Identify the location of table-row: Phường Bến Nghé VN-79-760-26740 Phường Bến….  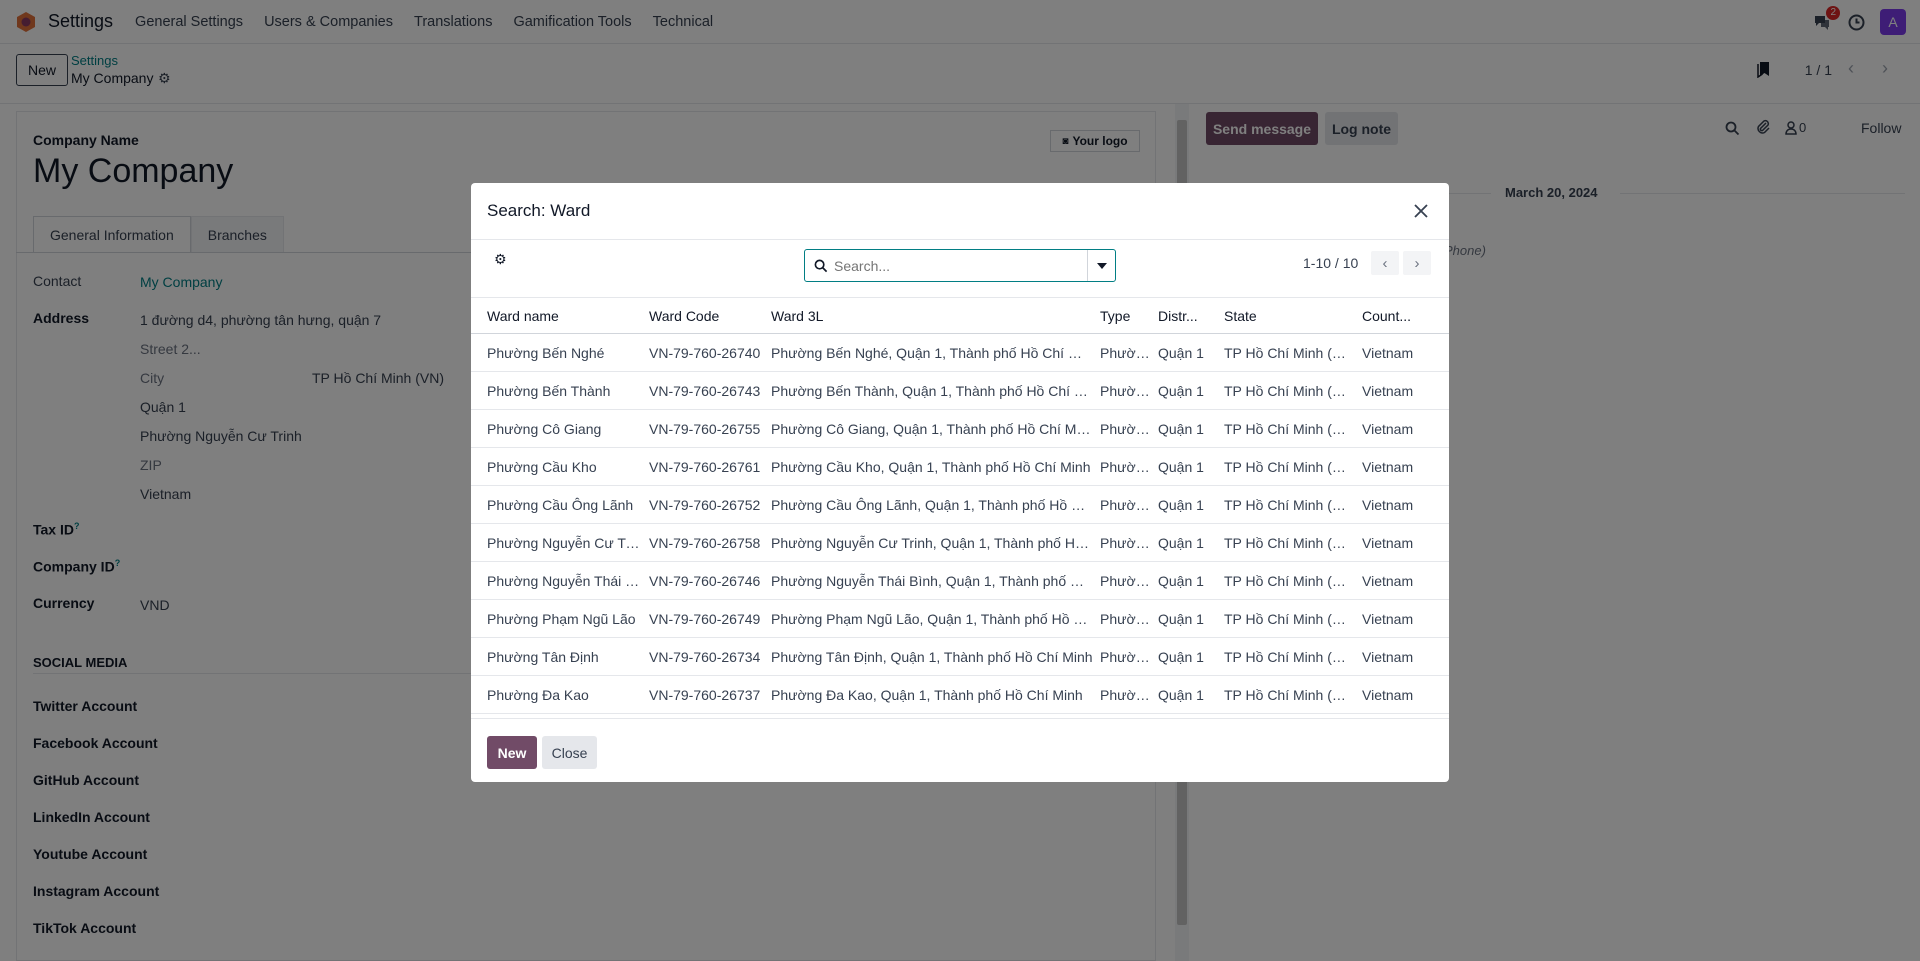
(960, 352).